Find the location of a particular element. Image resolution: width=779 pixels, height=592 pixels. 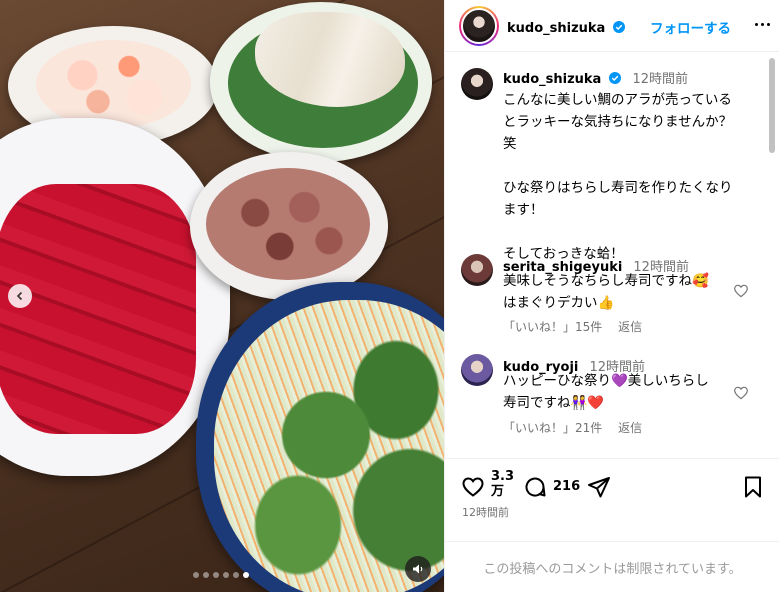

author-name-row: kudo_shizuka is located at coordinates (566, 26).